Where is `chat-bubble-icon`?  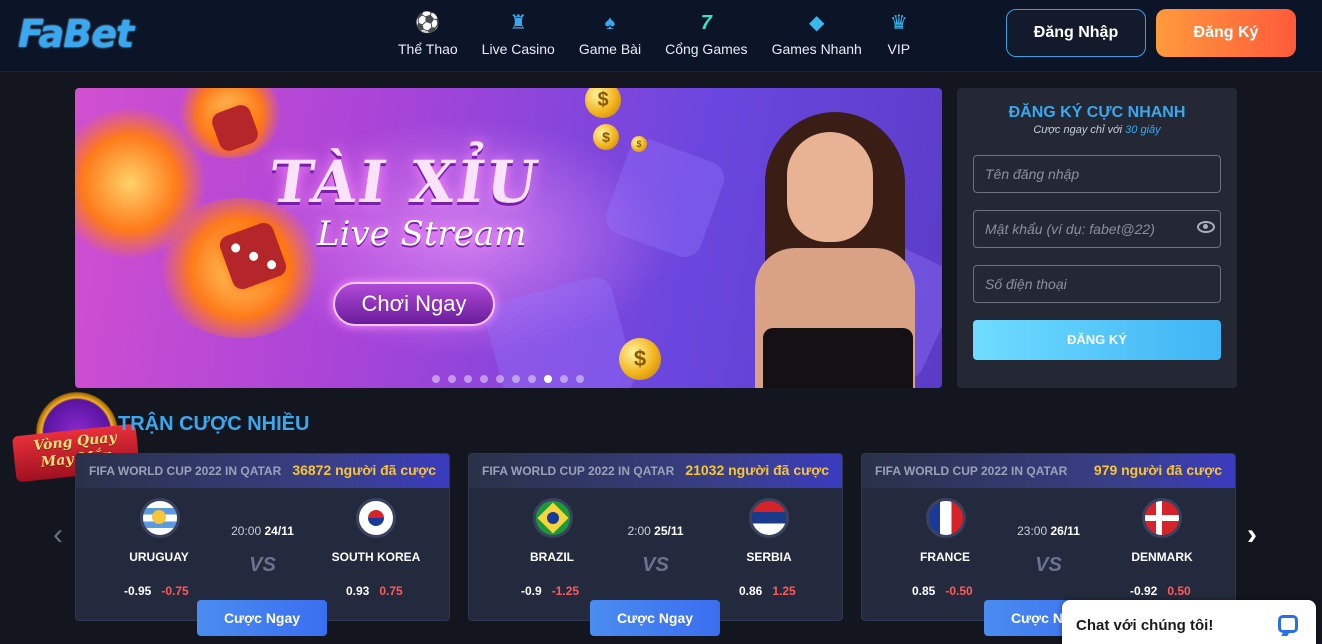 chat-bubble-icon is located at coordinates (1288, 624).